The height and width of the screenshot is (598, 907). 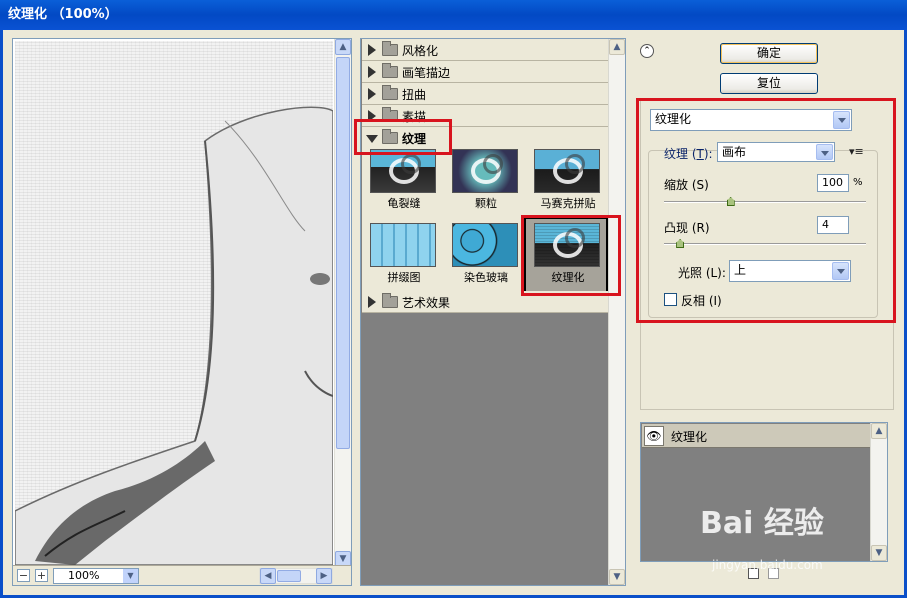 What do you see at coordinates (762, 523) in the screenshot?
I see `baidu-watermark-logo: Bai 经验` at bounding box center [762, 523].